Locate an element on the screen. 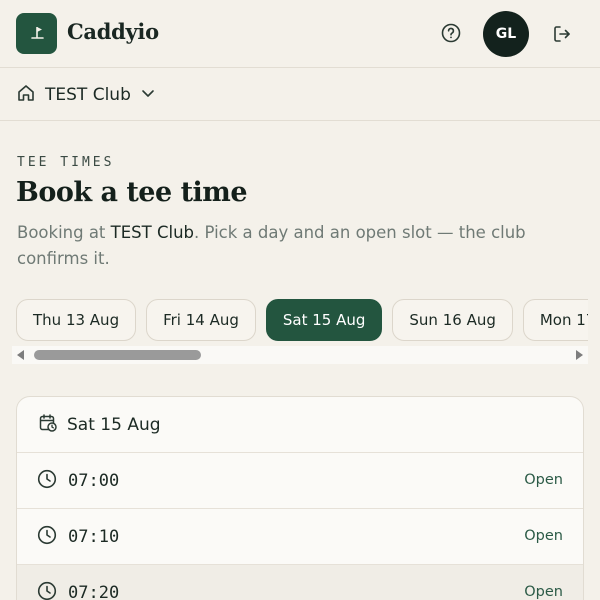 The image size is (600, 600). section-eyebrow: TEE TIMES is located at coordinates (66, 162).